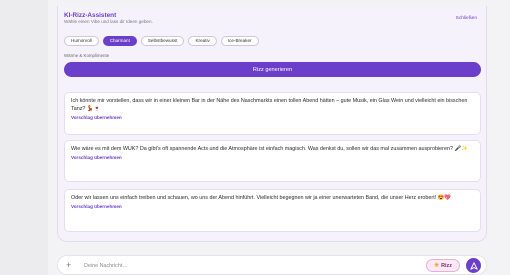 This screenshot has width=510, height=275. Describe the element at coordinates (87, 55) in the screenshot. I see `vibe-hint: Wärme & Komplimente` at that location.